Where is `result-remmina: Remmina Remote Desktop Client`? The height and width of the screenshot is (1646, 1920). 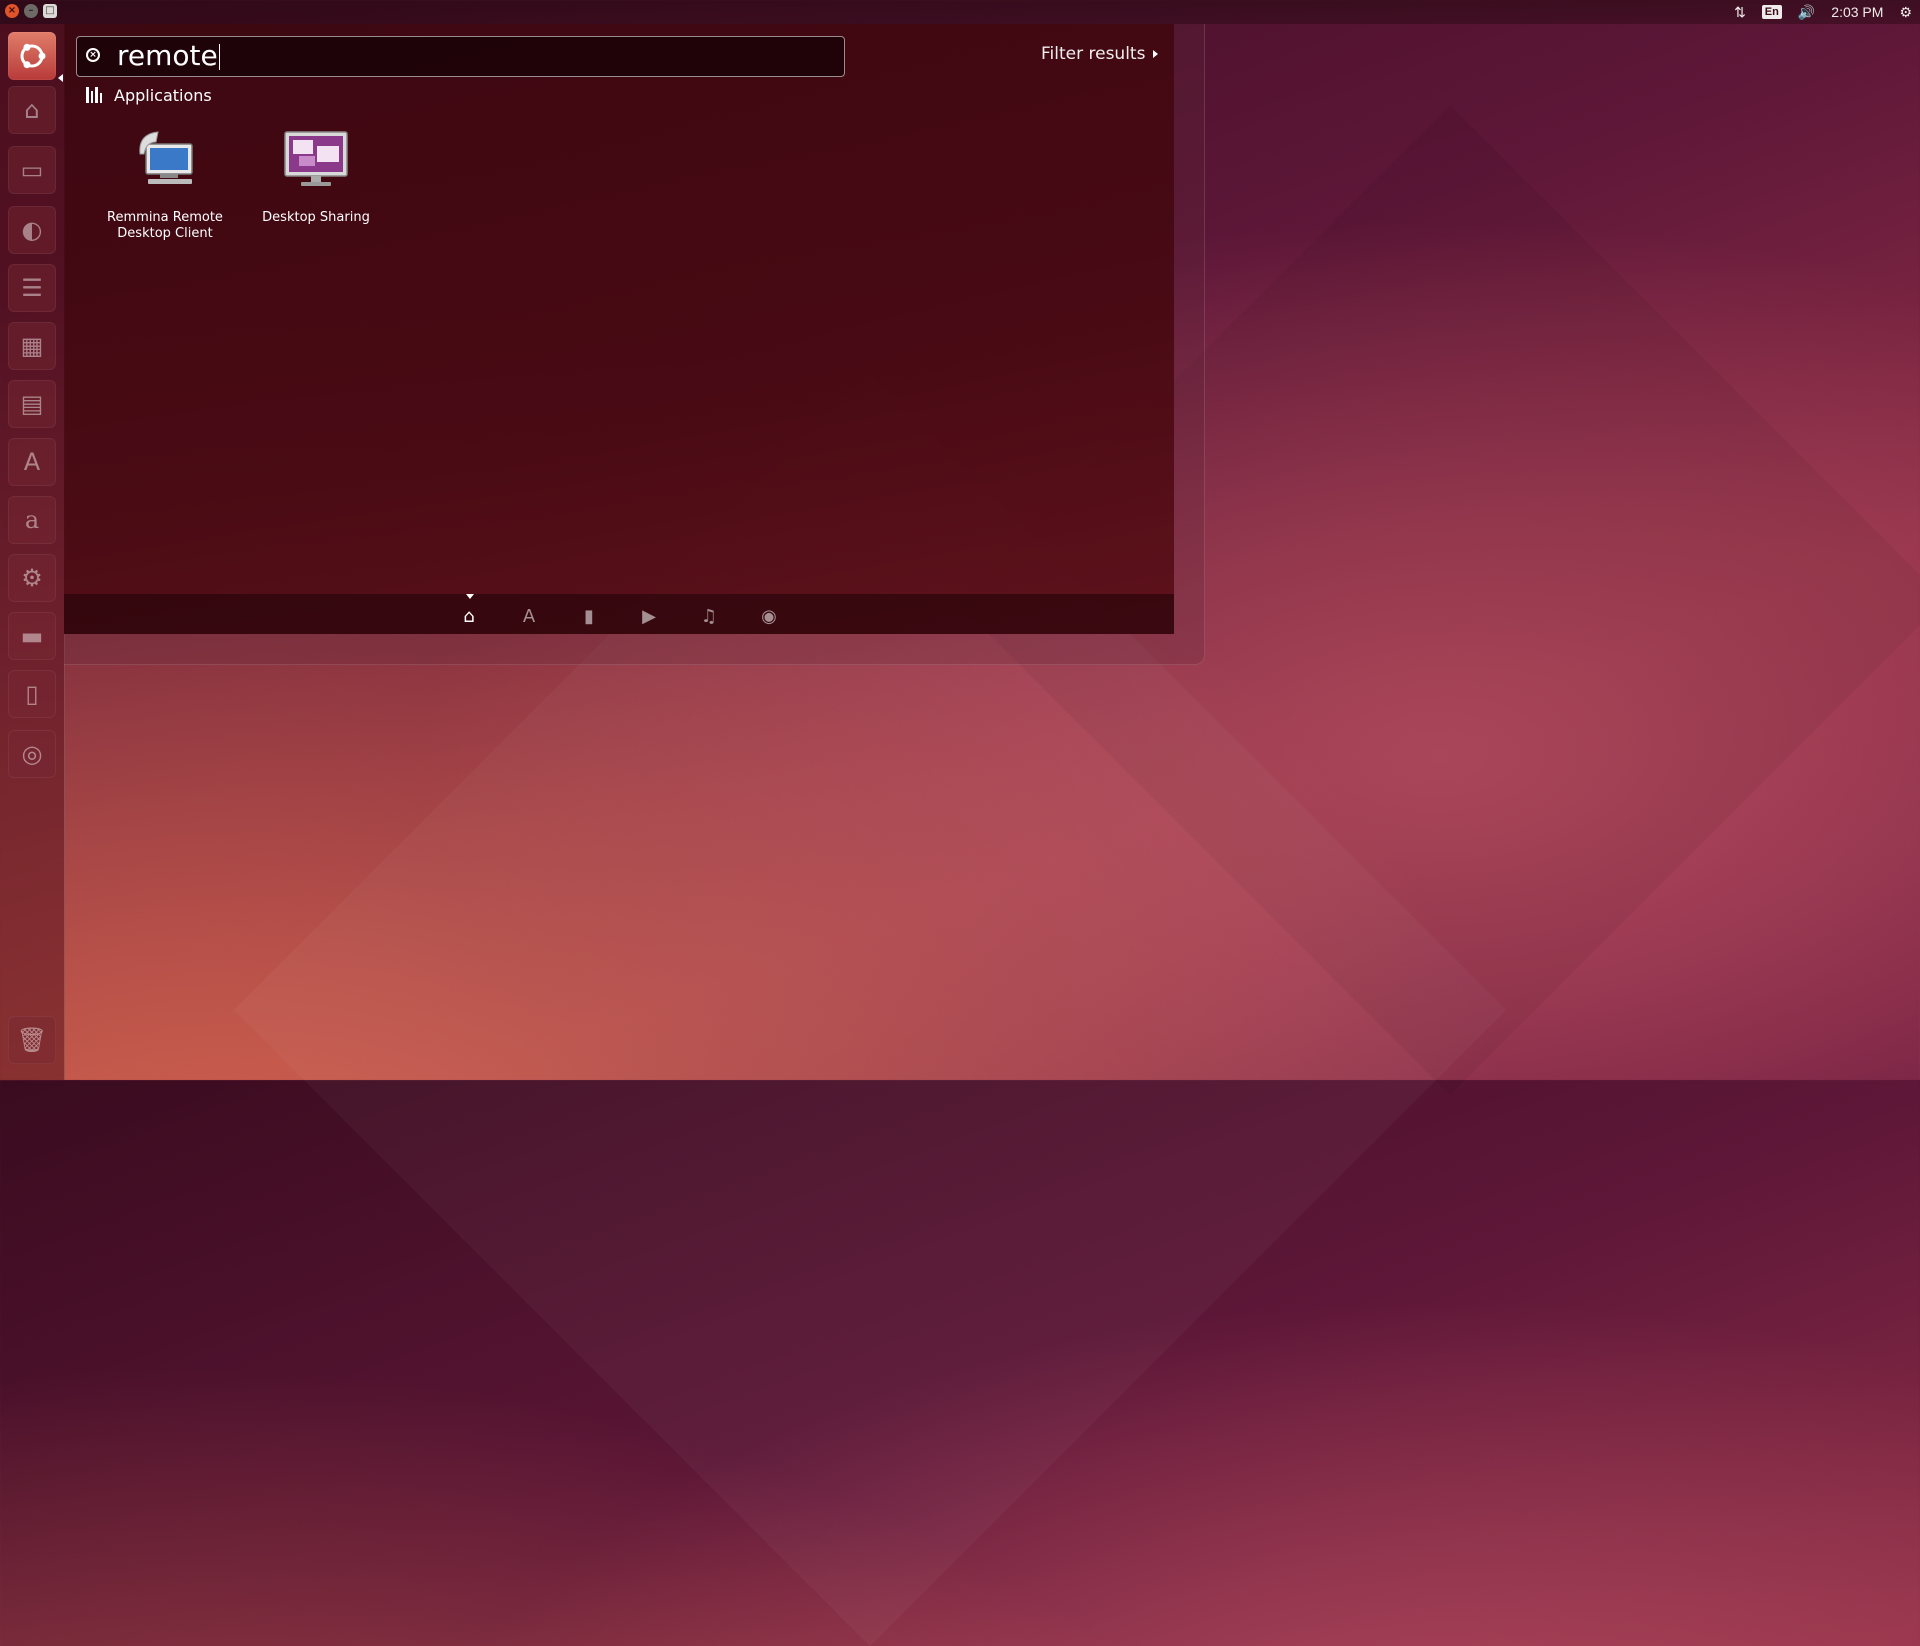
result-remmina: Remmina Remote Desktop Client is located at coordinates (165, 183).